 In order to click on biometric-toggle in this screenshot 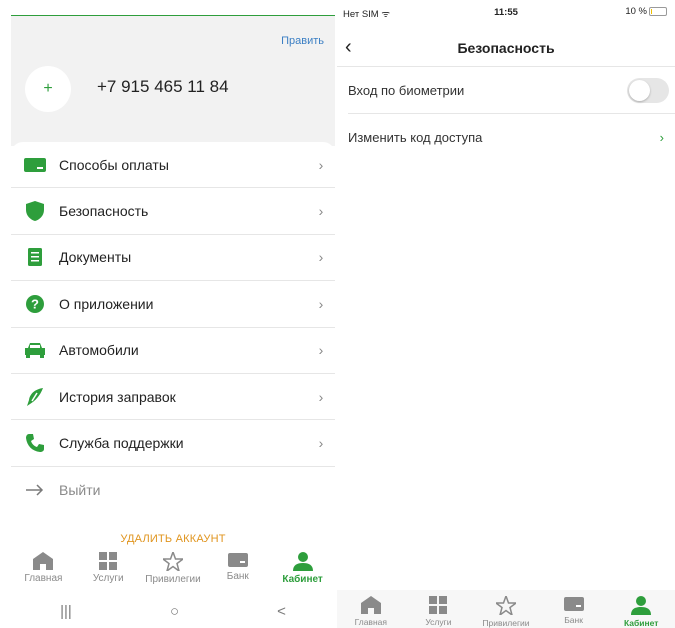, I will do `click(648, 90)`.